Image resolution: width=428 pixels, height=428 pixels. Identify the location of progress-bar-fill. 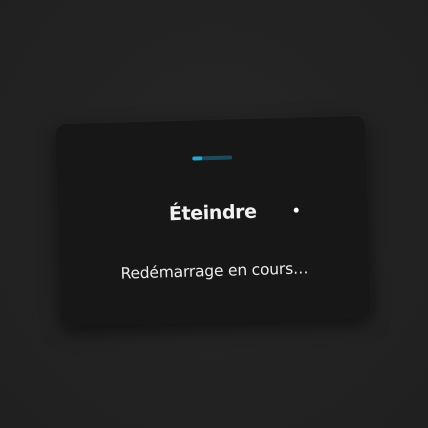
(197, 158).